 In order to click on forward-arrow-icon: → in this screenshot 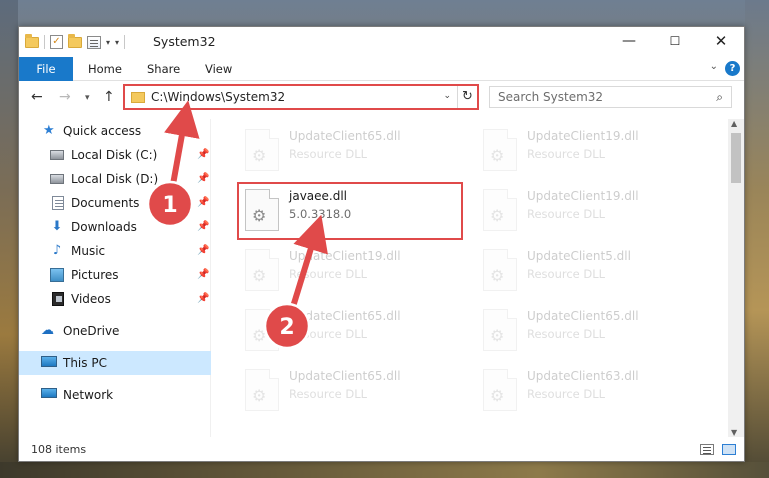, I will do `click(65, 97)`.